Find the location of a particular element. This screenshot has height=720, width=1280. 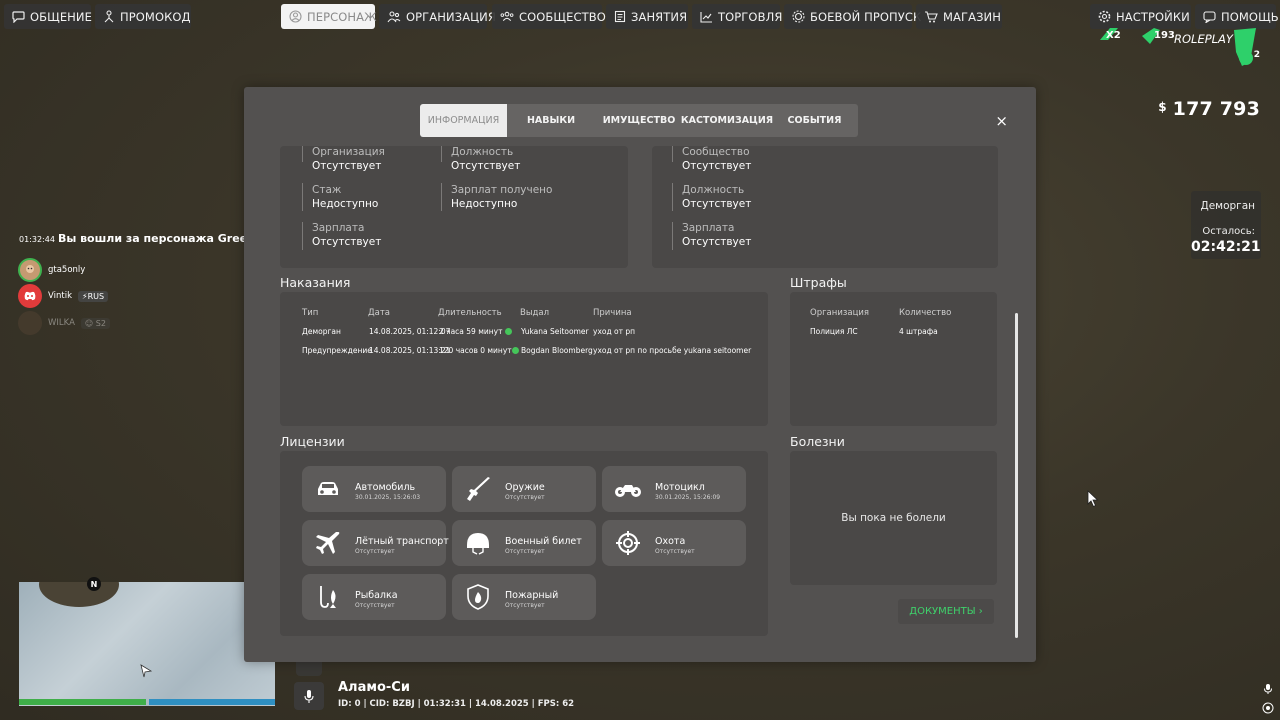

chat-text: Вы вошли за персонажа Greebo is located at coordinates (160, 238).